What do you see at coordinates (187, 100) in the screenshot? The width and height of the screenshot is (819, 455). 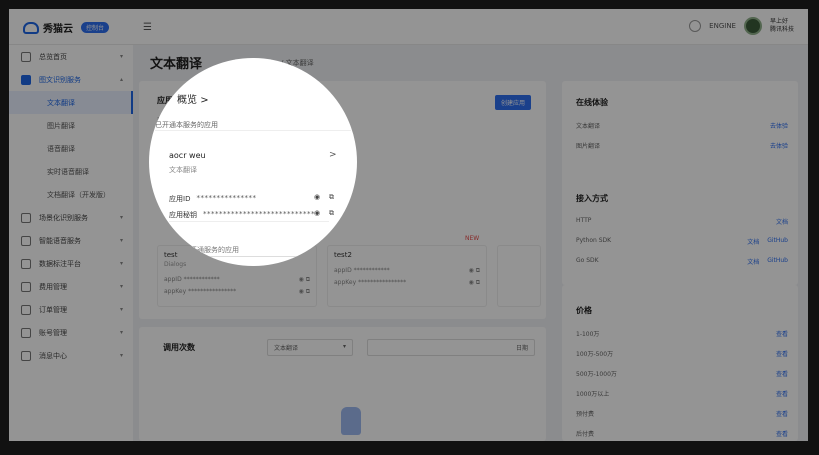 I see `lens-title-text: 概览` at bounding box center [187, 100].